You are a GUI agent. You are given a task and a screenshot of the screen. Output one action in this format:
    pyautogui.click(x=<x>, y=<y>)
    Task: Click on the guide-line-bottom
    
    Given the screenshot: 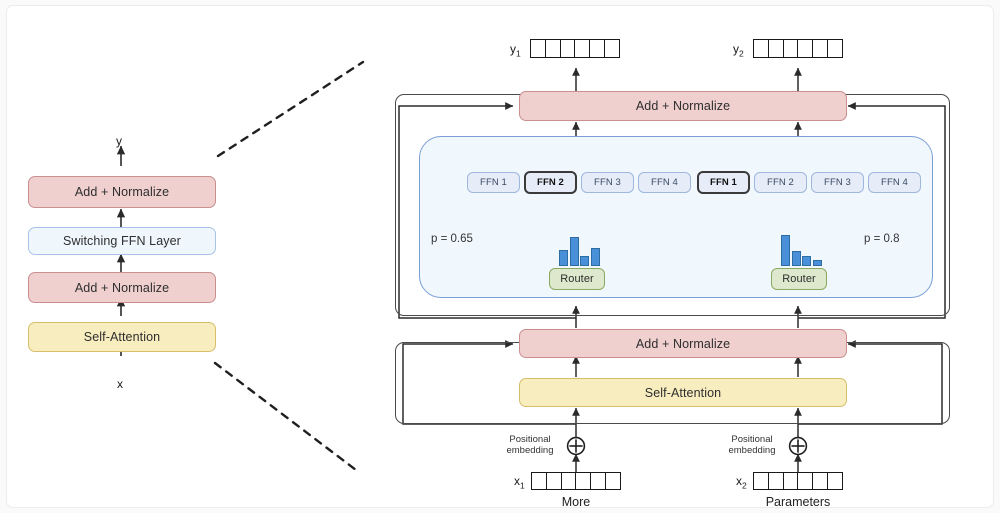 What is the action you would take?
    pyautogui.click(x=285, y=416)
    